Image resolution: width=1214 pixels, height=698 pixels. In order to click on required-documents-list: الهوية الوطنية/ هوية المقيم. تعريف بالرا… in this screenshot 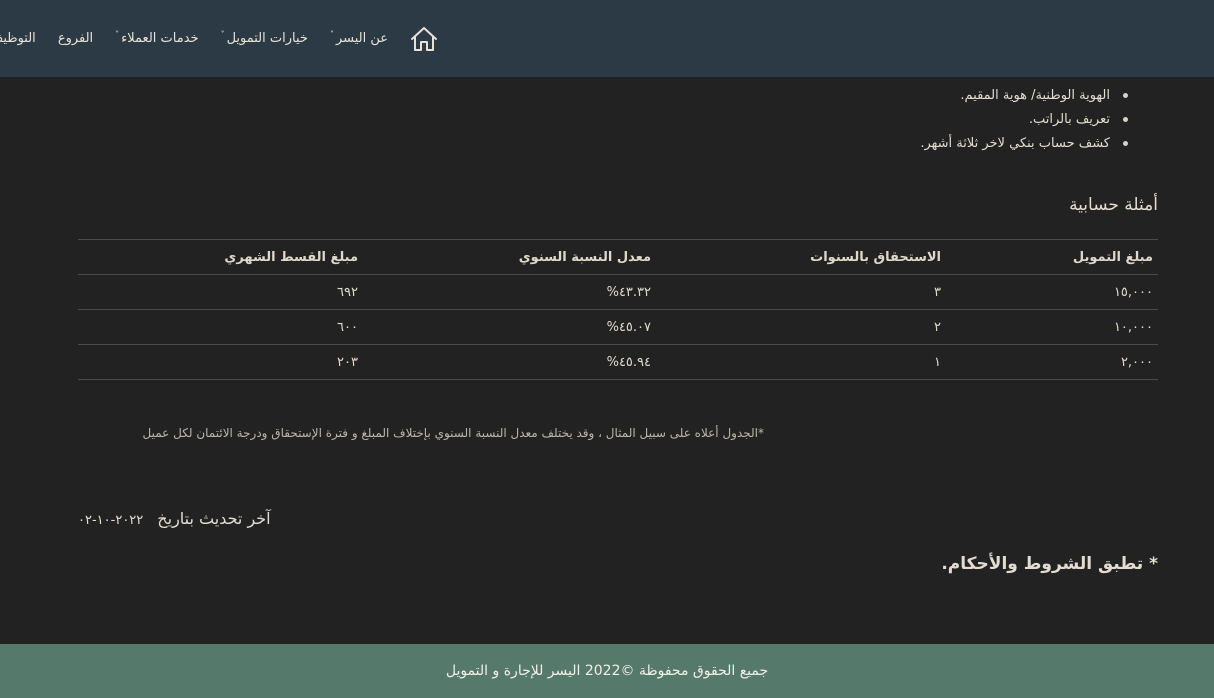, I will do `click(1024, 121)`.